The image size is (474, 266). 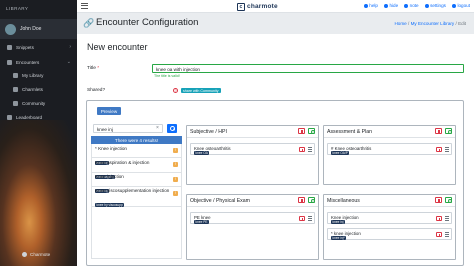 I want to click on help-icon: ?, so click(x=175, y=90).